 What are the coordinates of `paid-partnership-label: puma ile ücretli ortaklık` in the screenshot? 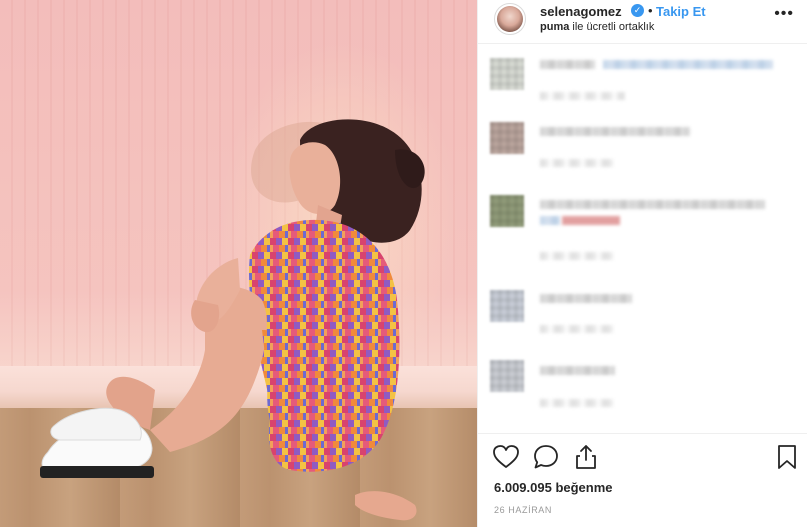 It's located at (597, 27).